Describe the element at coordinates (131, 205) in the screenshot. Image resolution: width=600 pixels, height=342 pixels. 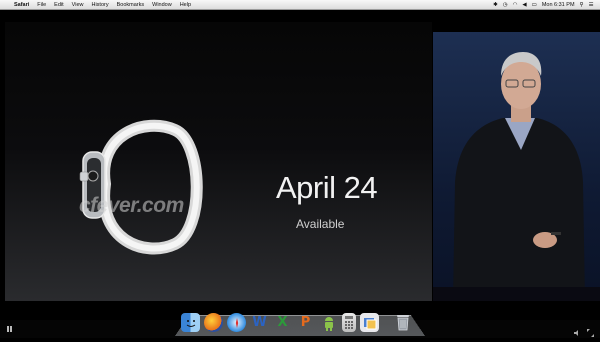
I see `watermark-text: cfever.com` at that location.